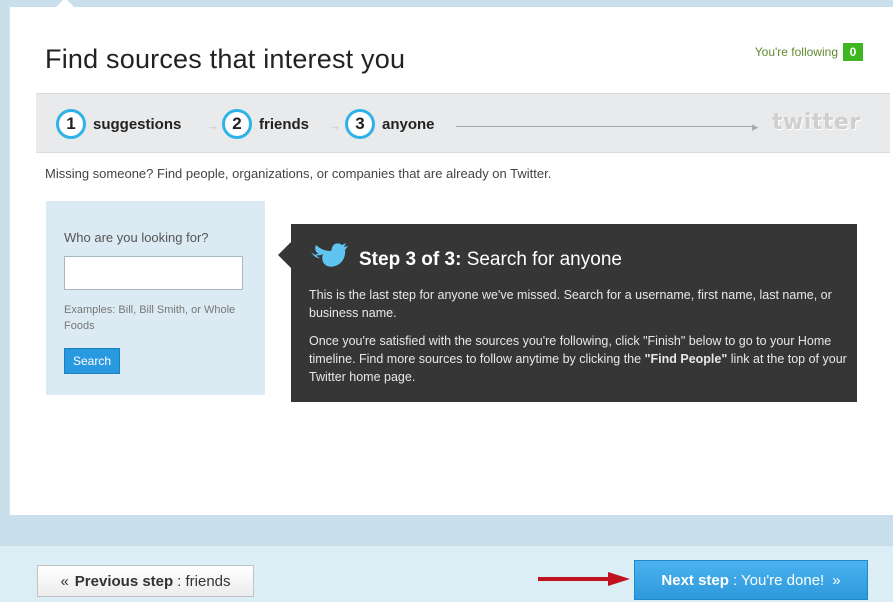 This screenshot has width=893, height=602. What do you see at coordinates (64, 581) in the screenshot?
I see `double-chevron-left-icon: «` at bounding box center [64, 581].